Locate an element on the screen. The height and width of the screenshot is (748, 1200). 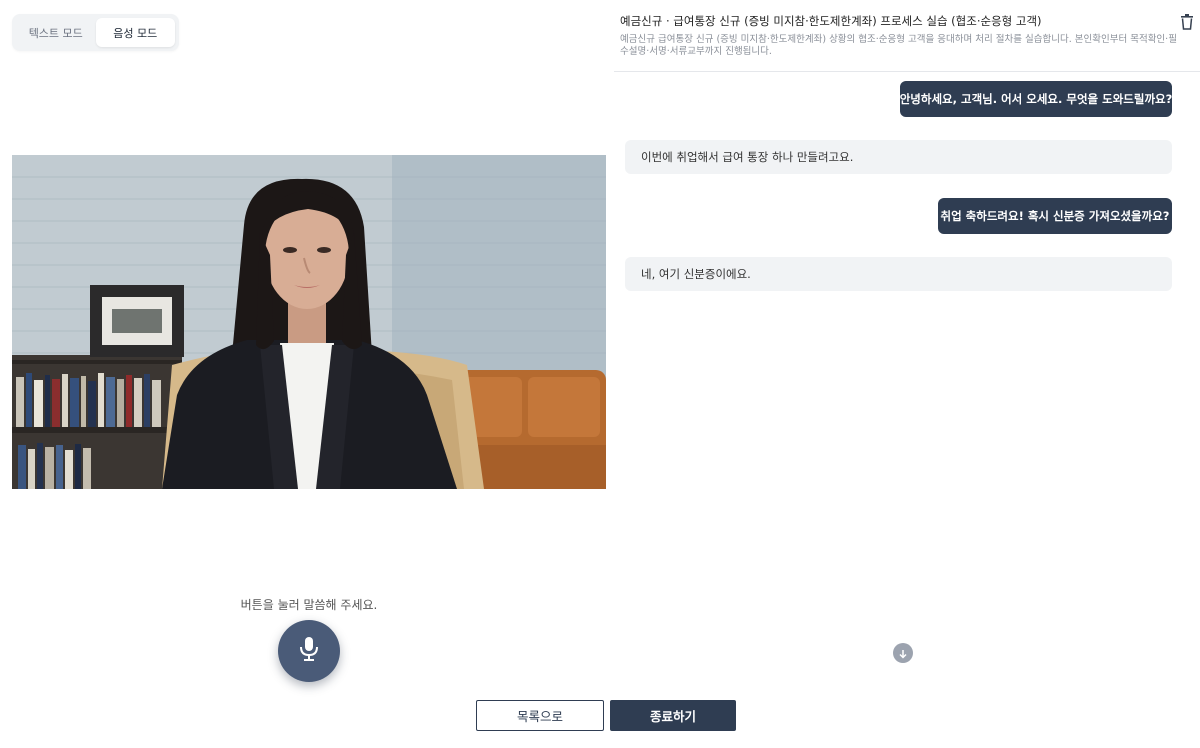
scroll-down-button is located at coordinates (903, 653).